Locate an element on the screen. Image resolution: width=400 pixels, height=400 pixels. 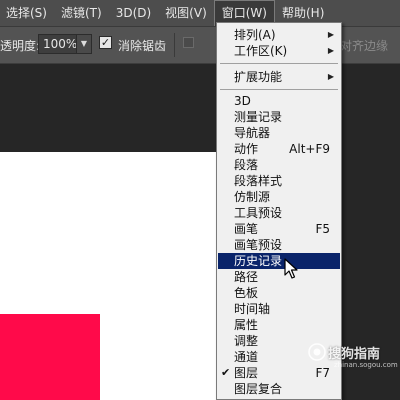
menu-item-label: 画笔预设 is located at coordinates (258, 245).